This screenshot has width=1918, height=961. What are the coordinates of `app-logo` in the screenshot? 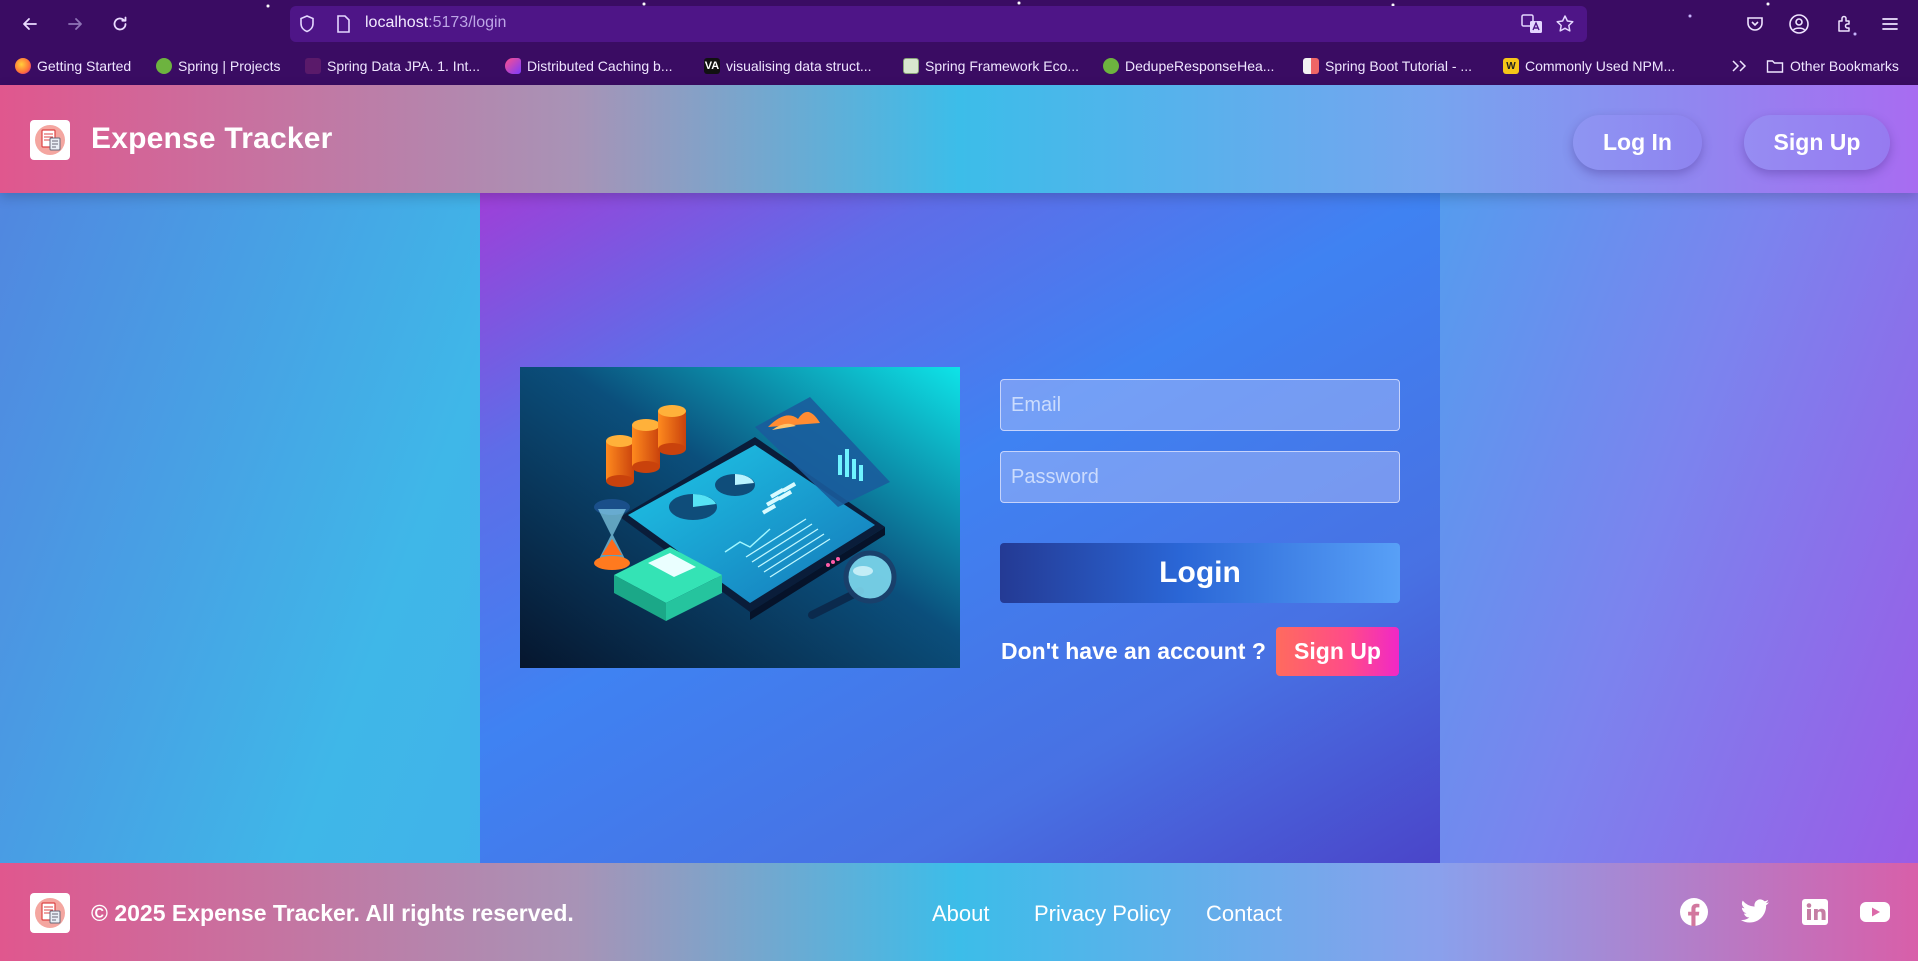 It's located at (50, 140).